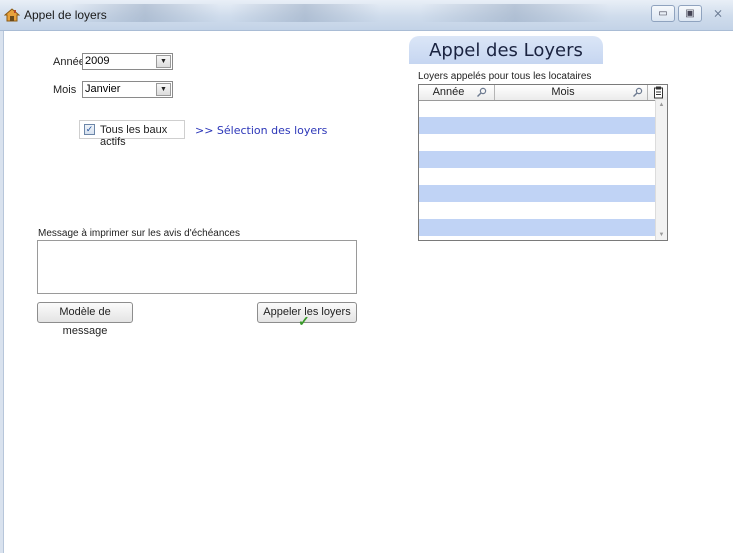 This screenshot has width=733, height=553. What do you see at coordinates (448, 92) in the screenshot?
I see `column-header-label: Année` at bounding box center [448, 92].